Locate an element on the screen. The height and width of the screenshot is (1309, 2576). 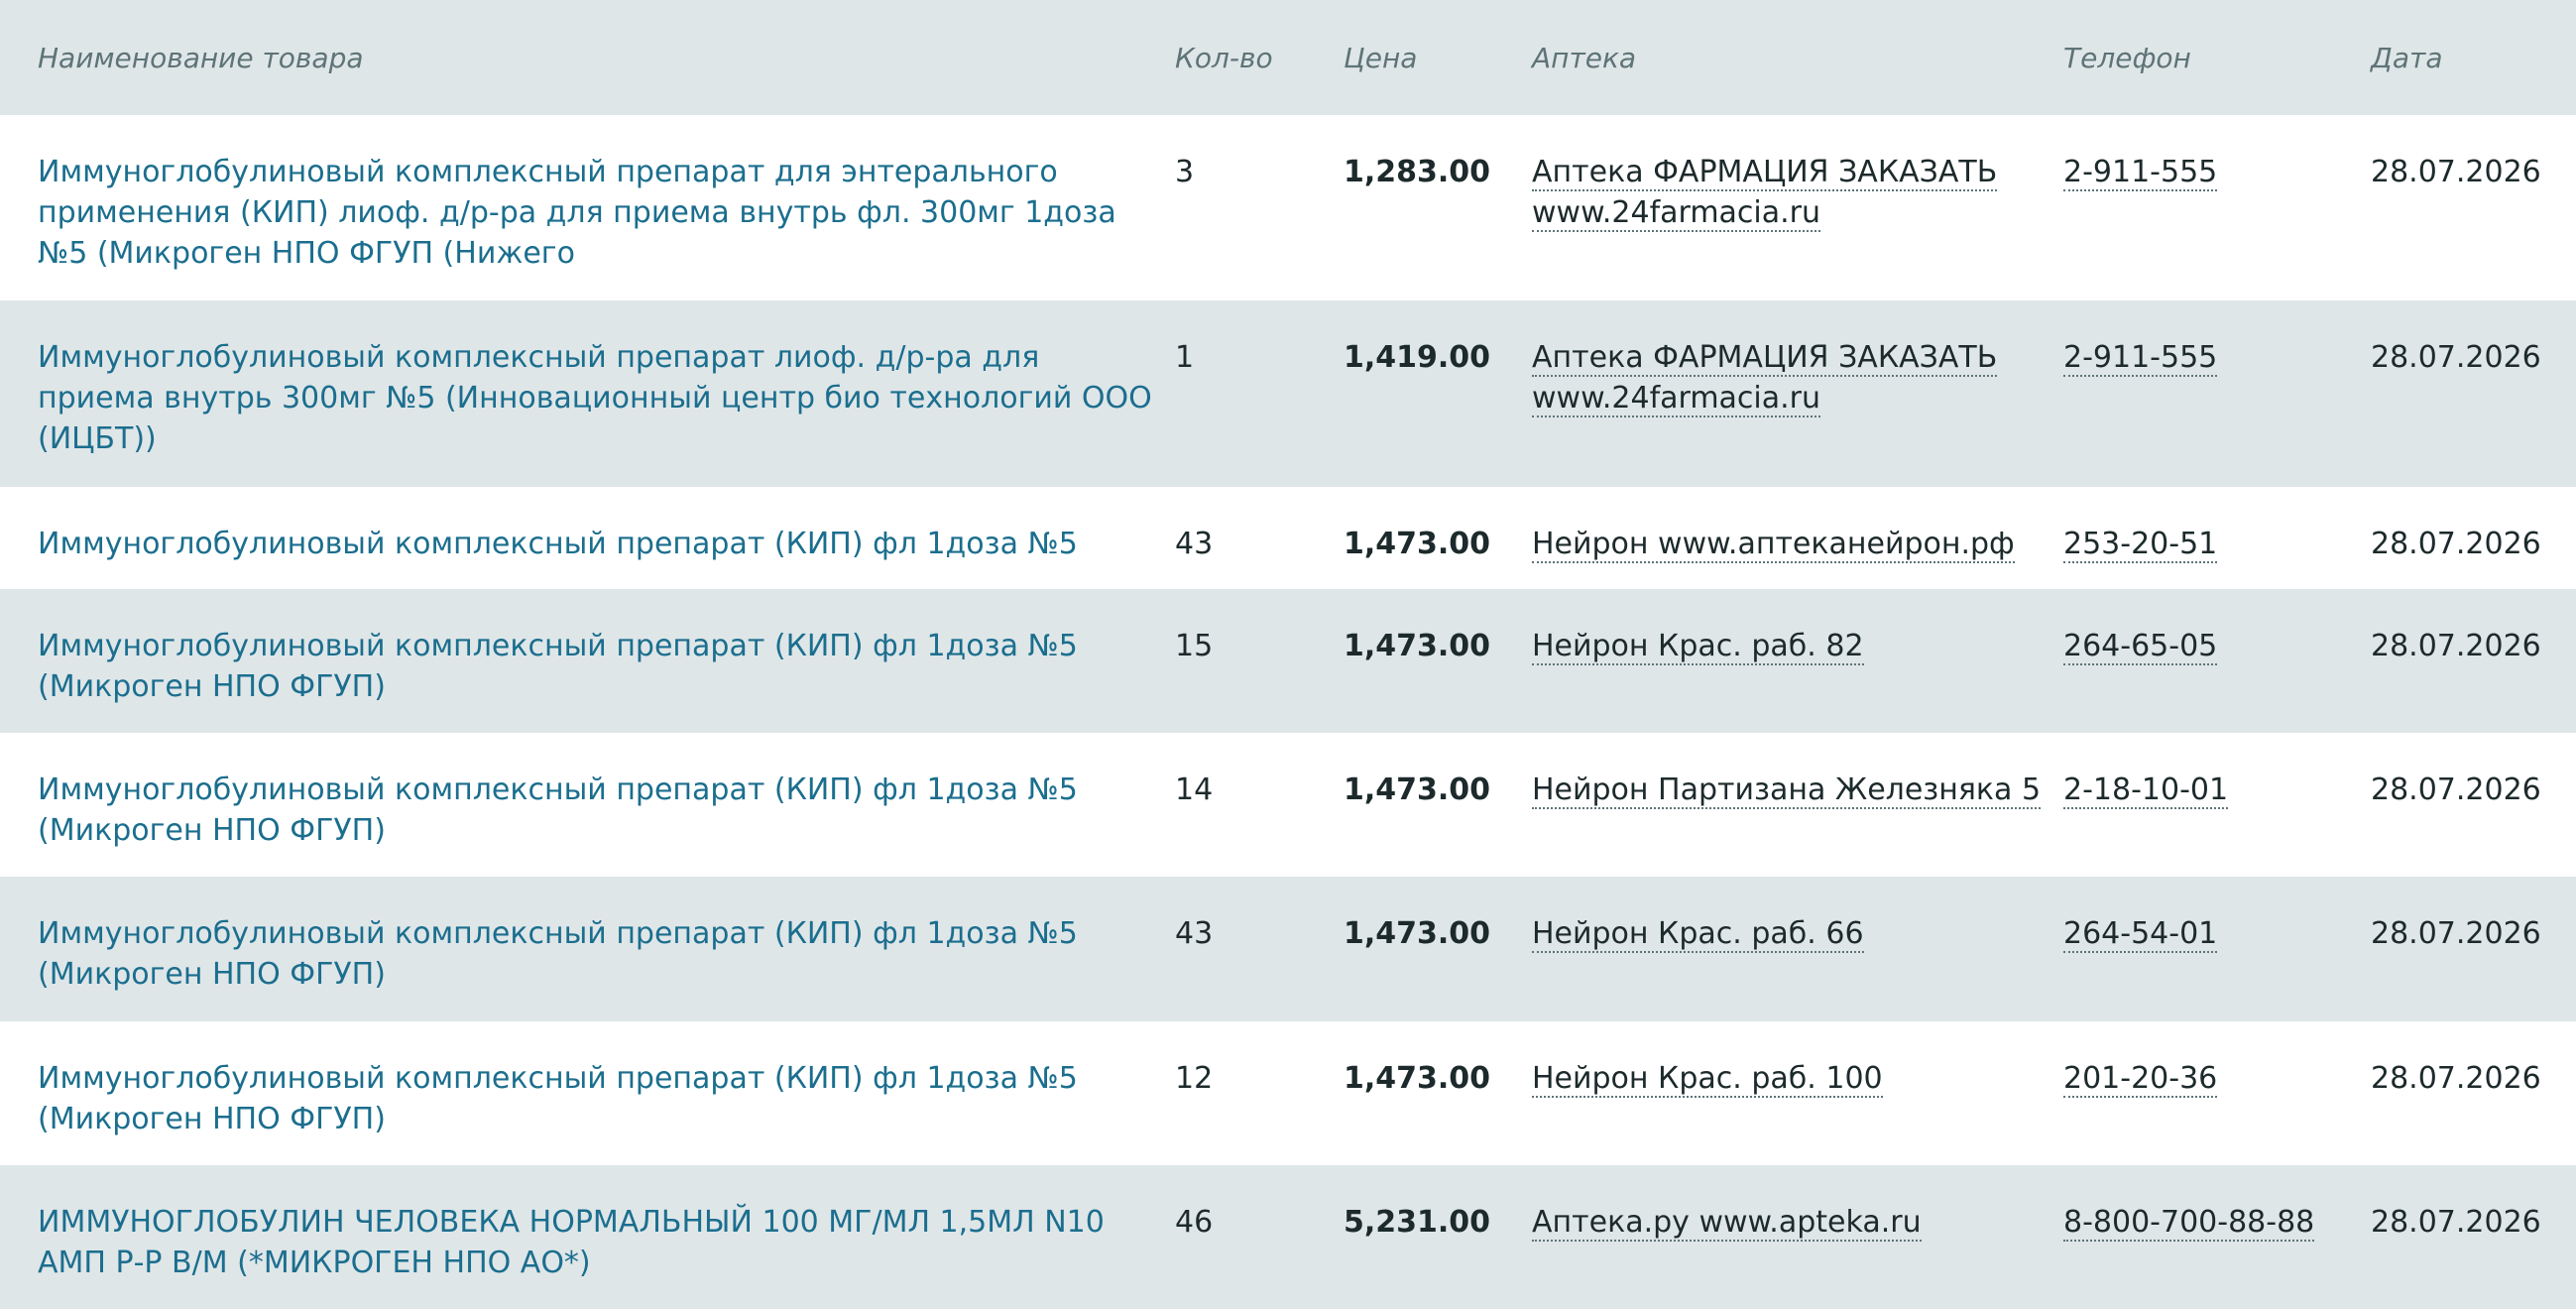
column-header-phone: Телефон is located at coordinates (2217, 57).